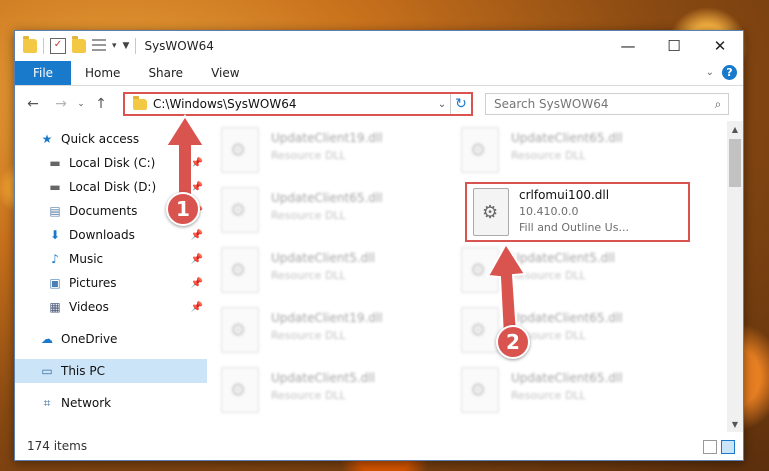  What do you see at coordinates (58, 46) in the screenshot?
I see `properties-check-icon: ✓` at bounding box center [58, 46].